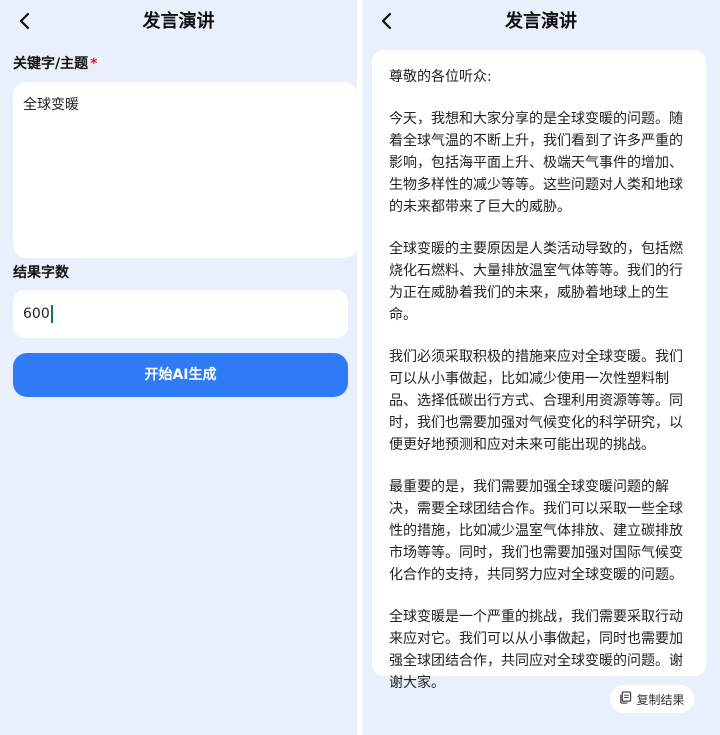 The width and height of the screenshot is (720, 735). Describe the element at coordinates (440, 77) in the screenshot. I see `result-paragraph: 尊敬的各位听众:` at that location.